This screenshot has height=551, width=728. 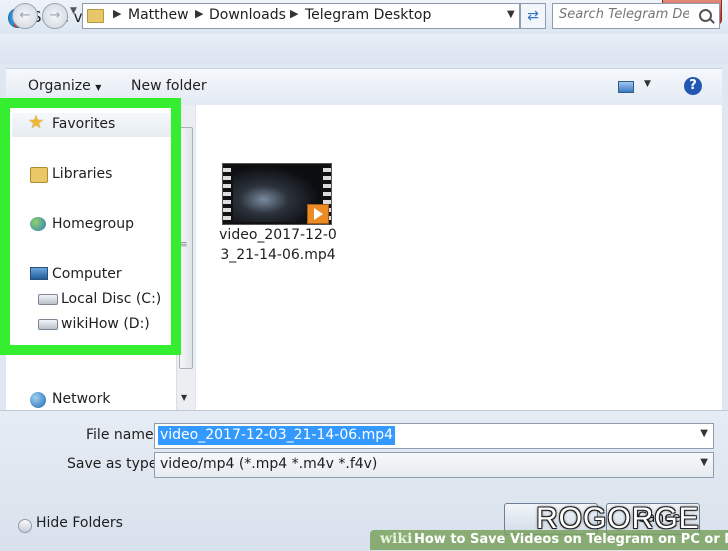 What do you see at coordinates (368, 15) in the screenshot?
I see `breadcrumb-telegram-desktop: Telegram Desktop` at bounding box center [368, 15].